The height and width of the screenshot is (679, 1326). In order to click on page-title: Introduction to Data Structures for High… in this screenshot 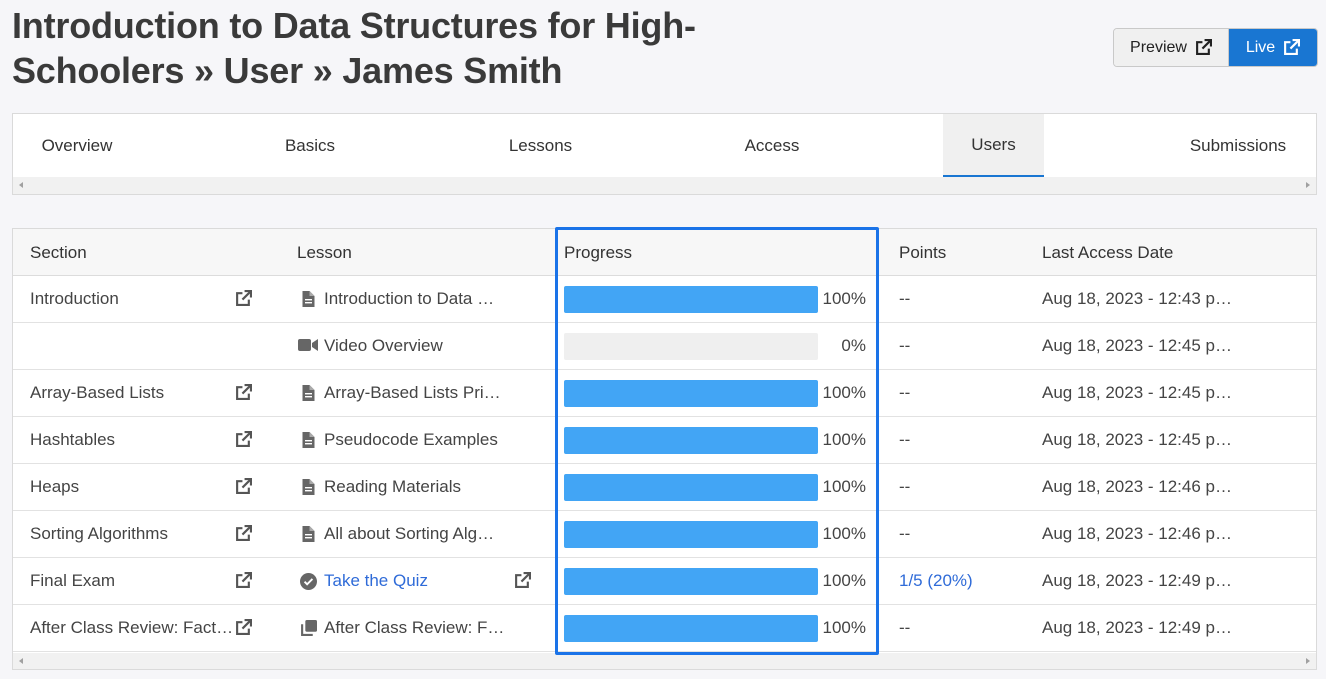, I will do `click(354, 48)`.